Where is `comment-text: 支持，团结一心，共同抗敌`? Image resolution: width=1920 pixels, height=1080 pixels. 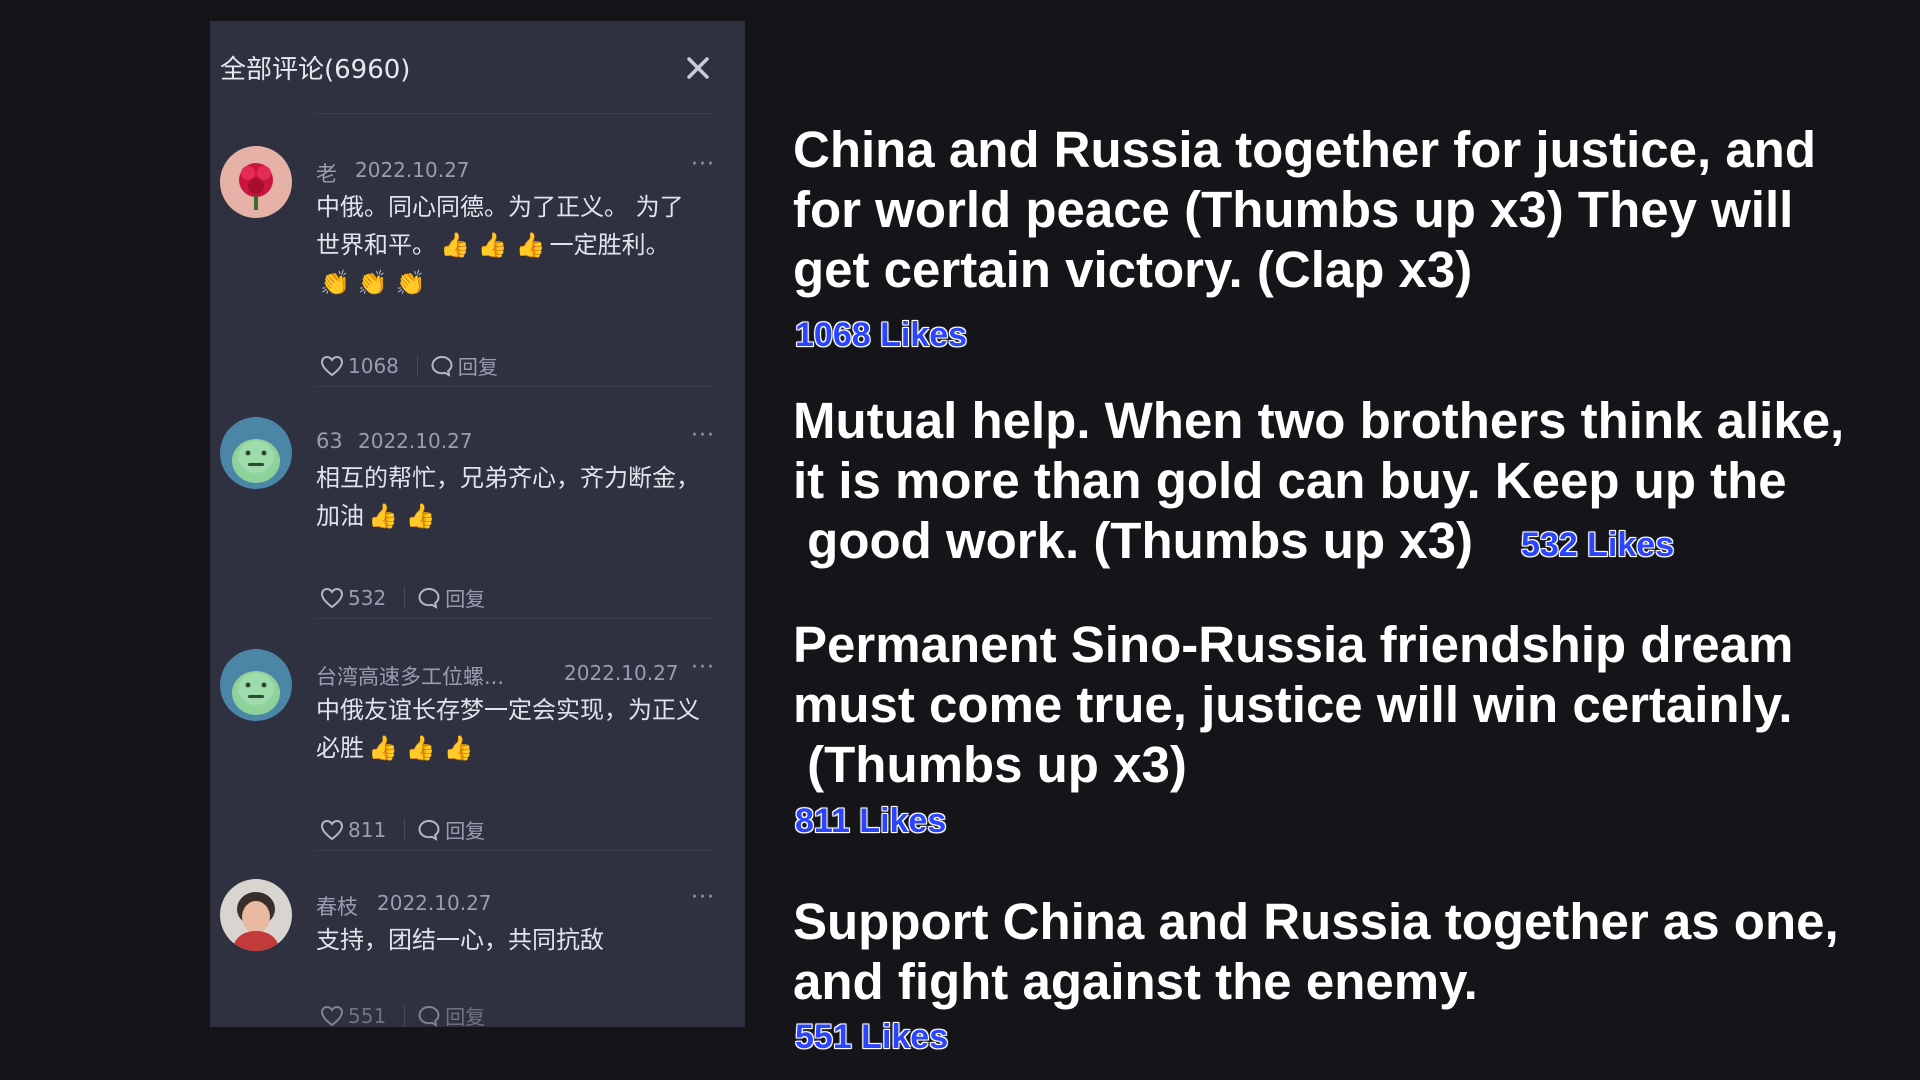
comment-text: 支持，团结一心，共同抗敌 is located at coordinates (518, 940).